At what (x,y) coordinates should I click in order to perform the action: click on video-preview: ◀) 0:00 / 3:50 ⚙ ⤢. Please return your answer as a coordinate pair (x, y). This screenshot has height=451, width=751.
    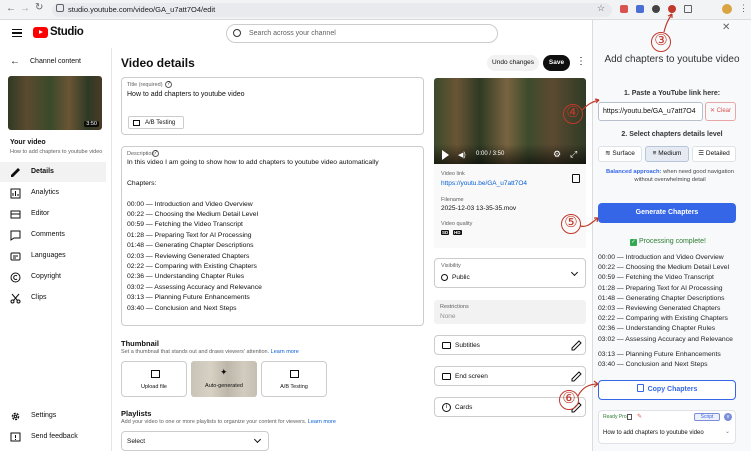
    Looking at the image, I should click on (510, 121).